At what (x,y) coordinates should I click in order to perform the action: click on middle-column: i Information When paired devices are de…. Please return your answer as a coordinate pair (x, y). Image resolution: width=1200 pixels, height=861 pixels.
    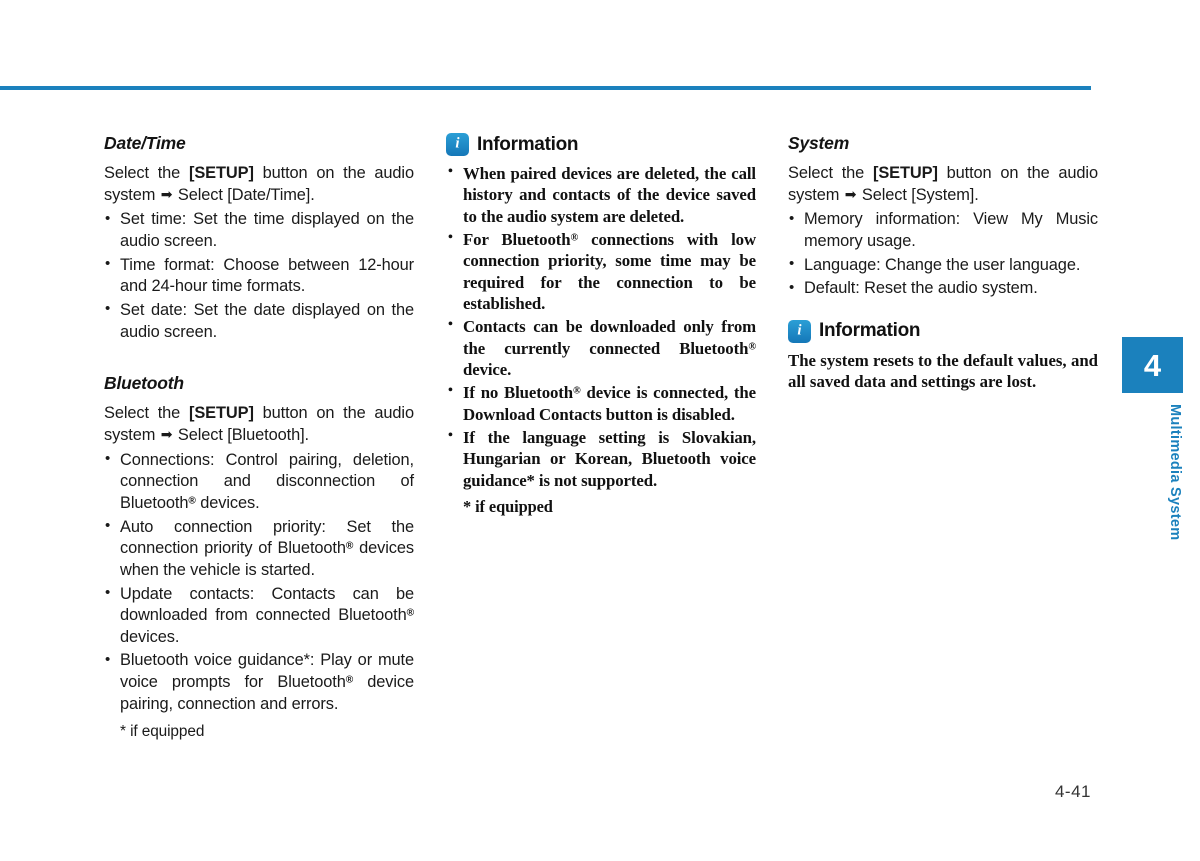
    Looking at the image, I should click on (601, 325).